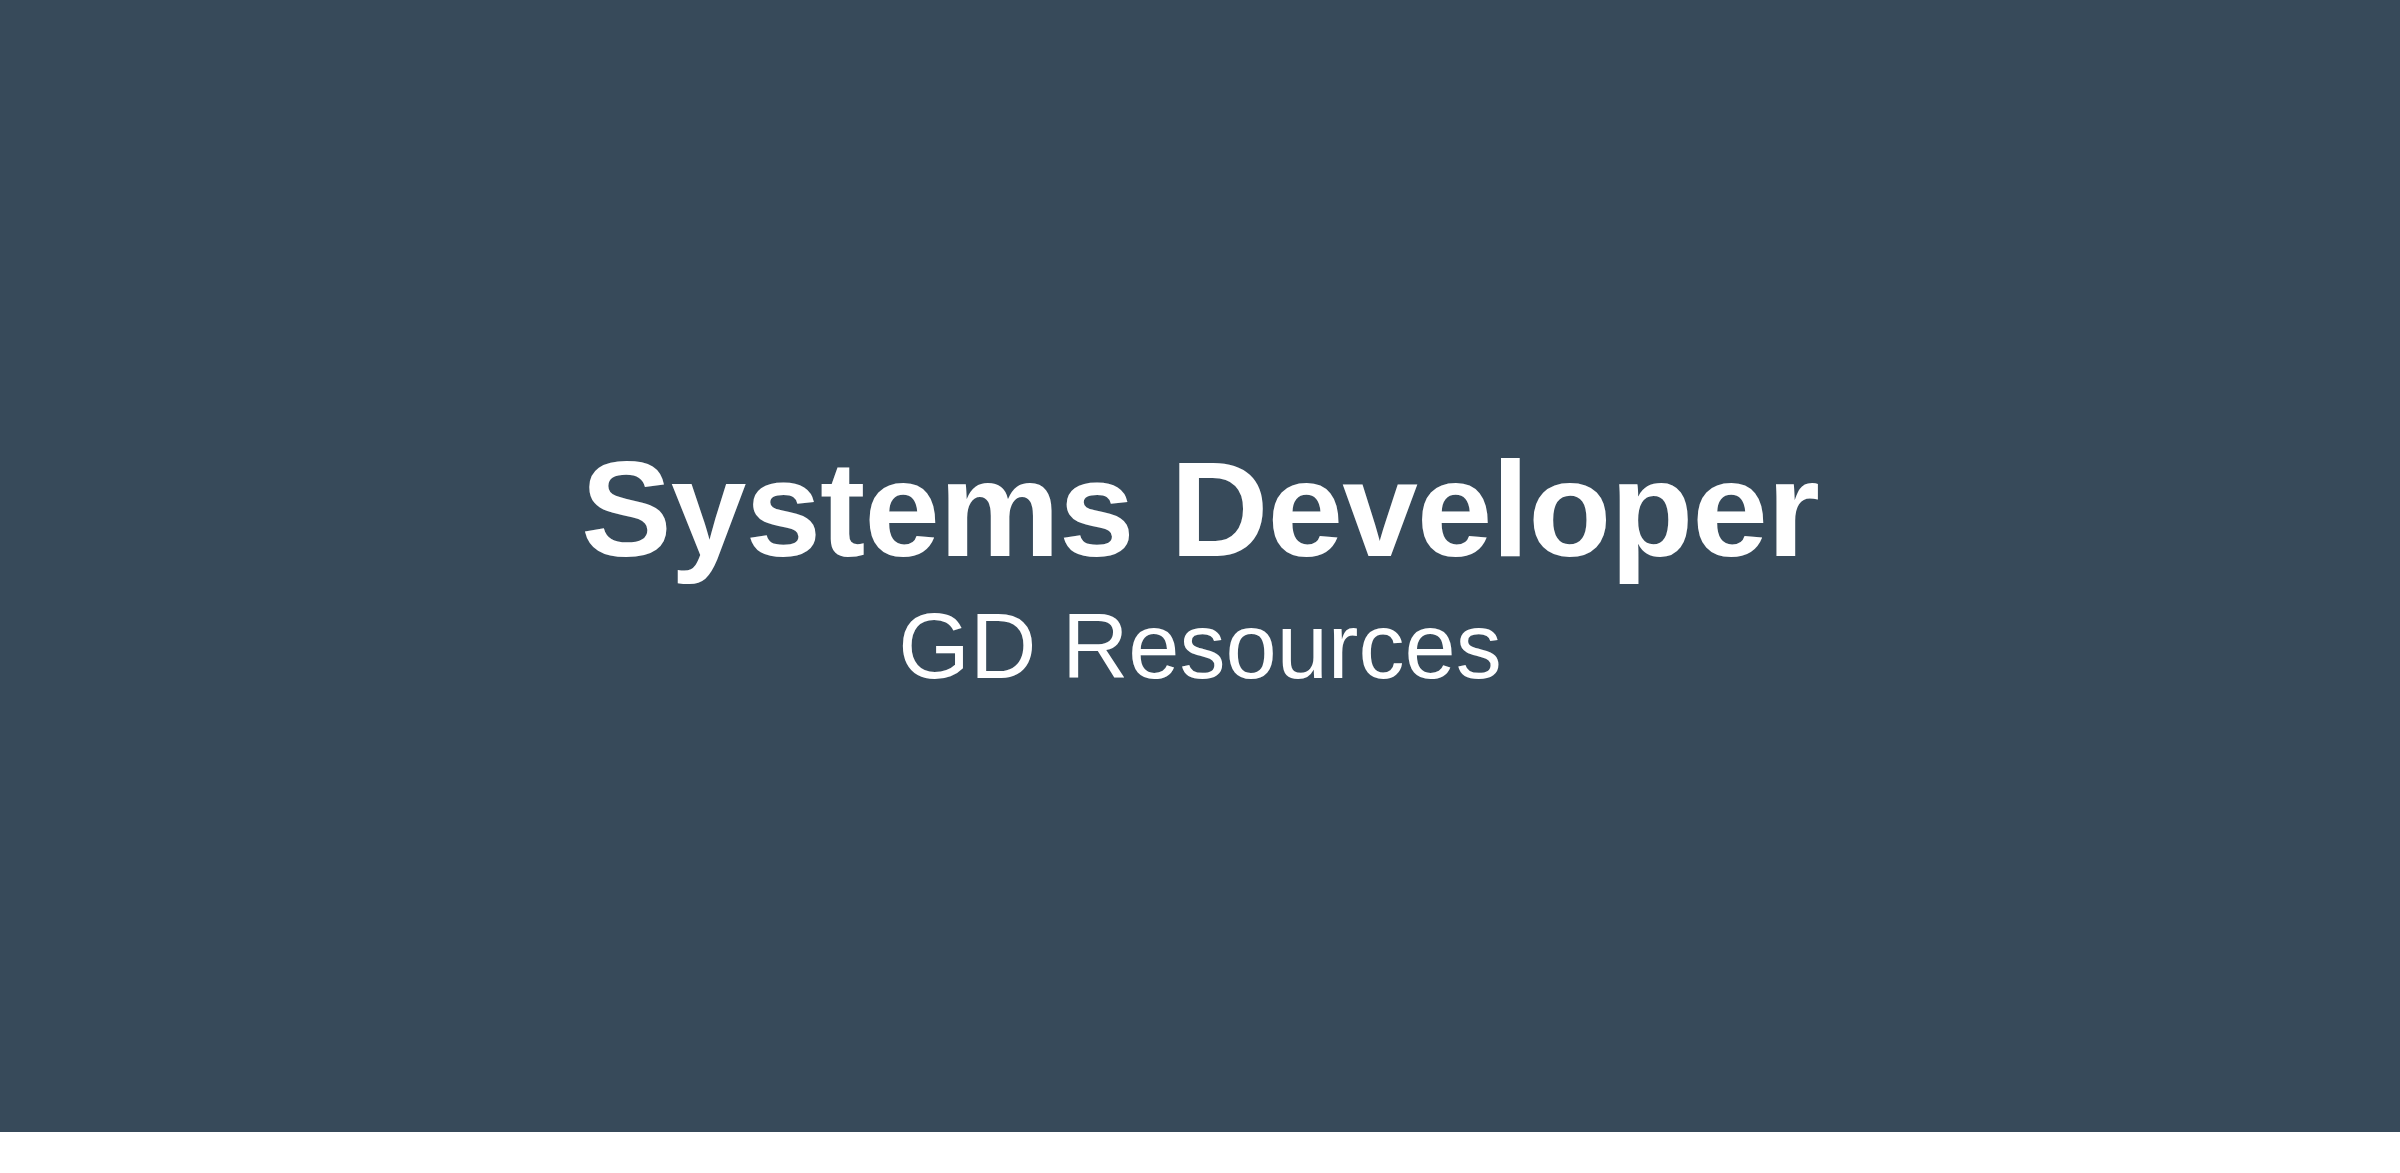 This screenshot has width=2400, height=1173. Describe the element at coordinates (1200, 647) in the screenshot. I see `company-name: GD Resources` at that location.